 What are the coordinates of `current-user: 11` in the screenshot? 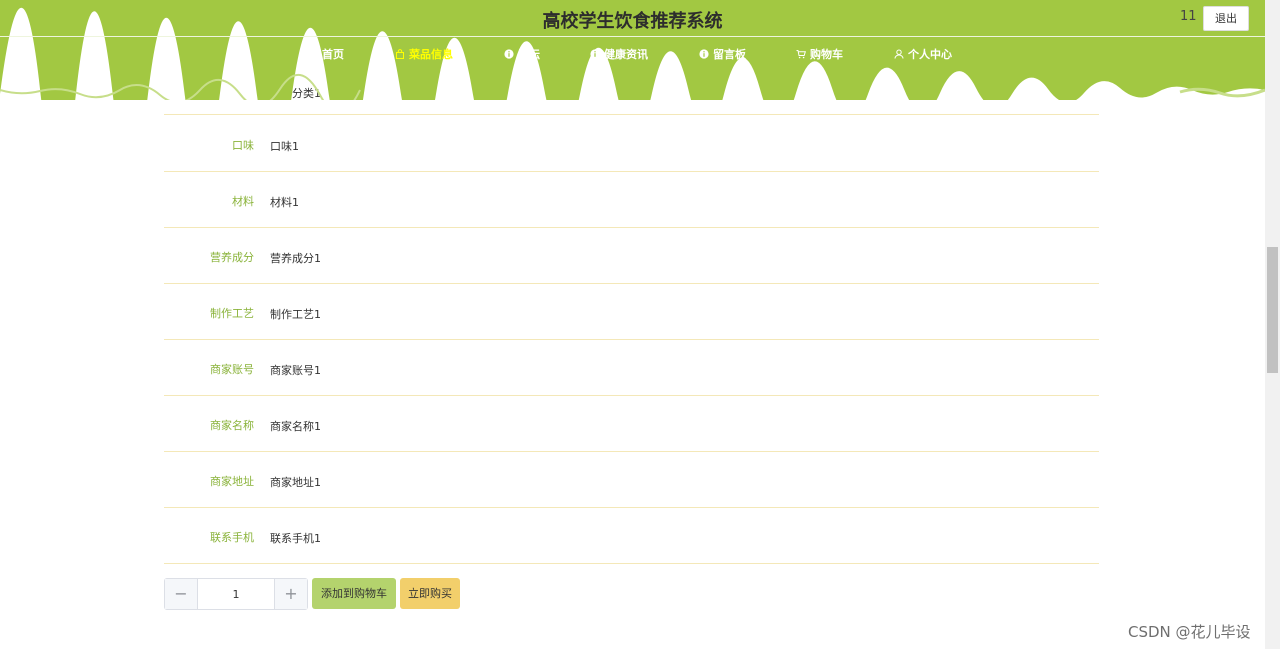 It's located at (1188, 16).